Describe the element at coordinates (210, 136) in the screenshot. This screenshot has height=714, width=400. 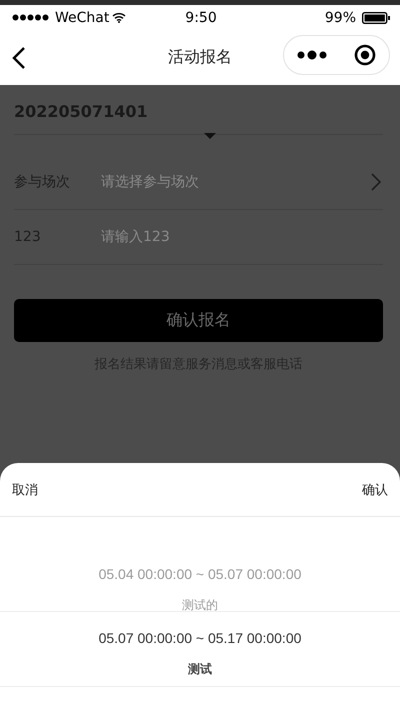
I see `caret-icon` at that location.